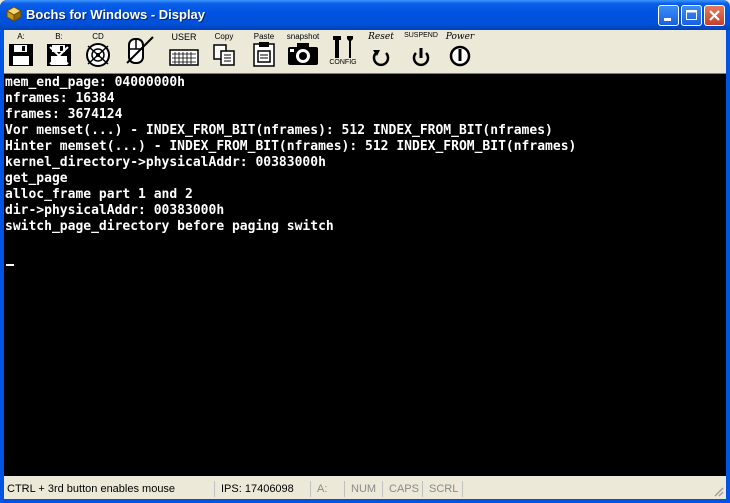 The width and height of the screenshot is (730, 503). I want to click on cdrom-button: CD, so click(98, 50).